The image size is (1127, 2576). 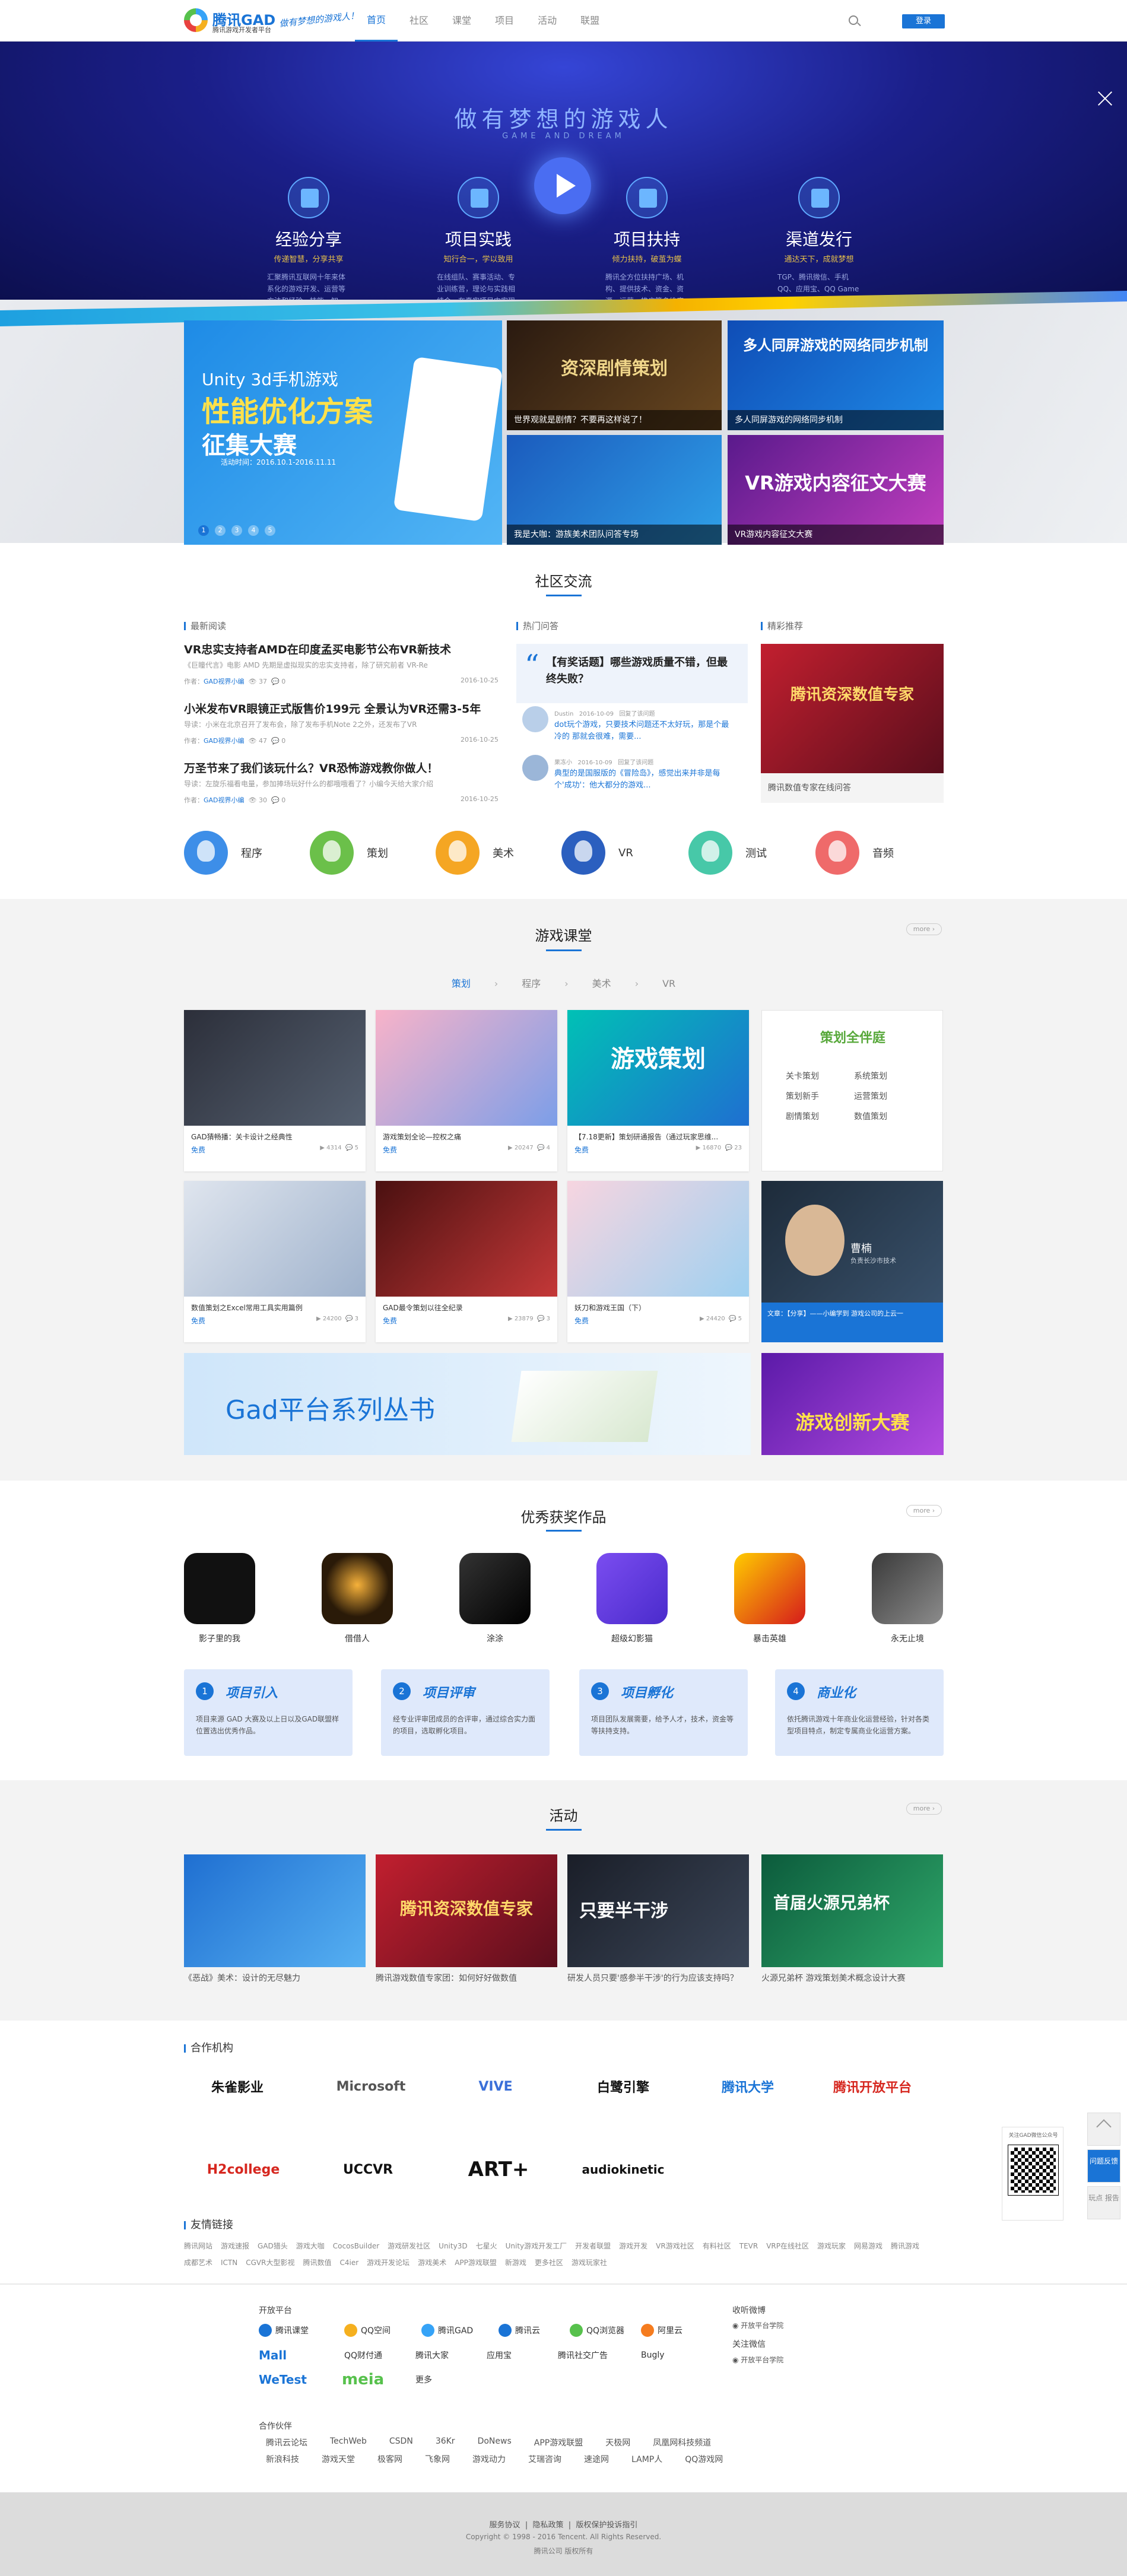 What do you see at coordinates (311, 768) in the screenshot?
I see `news-title: 万圣节来了我们该玩什么？VR恐怖游戏教你做人！` at bounding box center [311, 768].